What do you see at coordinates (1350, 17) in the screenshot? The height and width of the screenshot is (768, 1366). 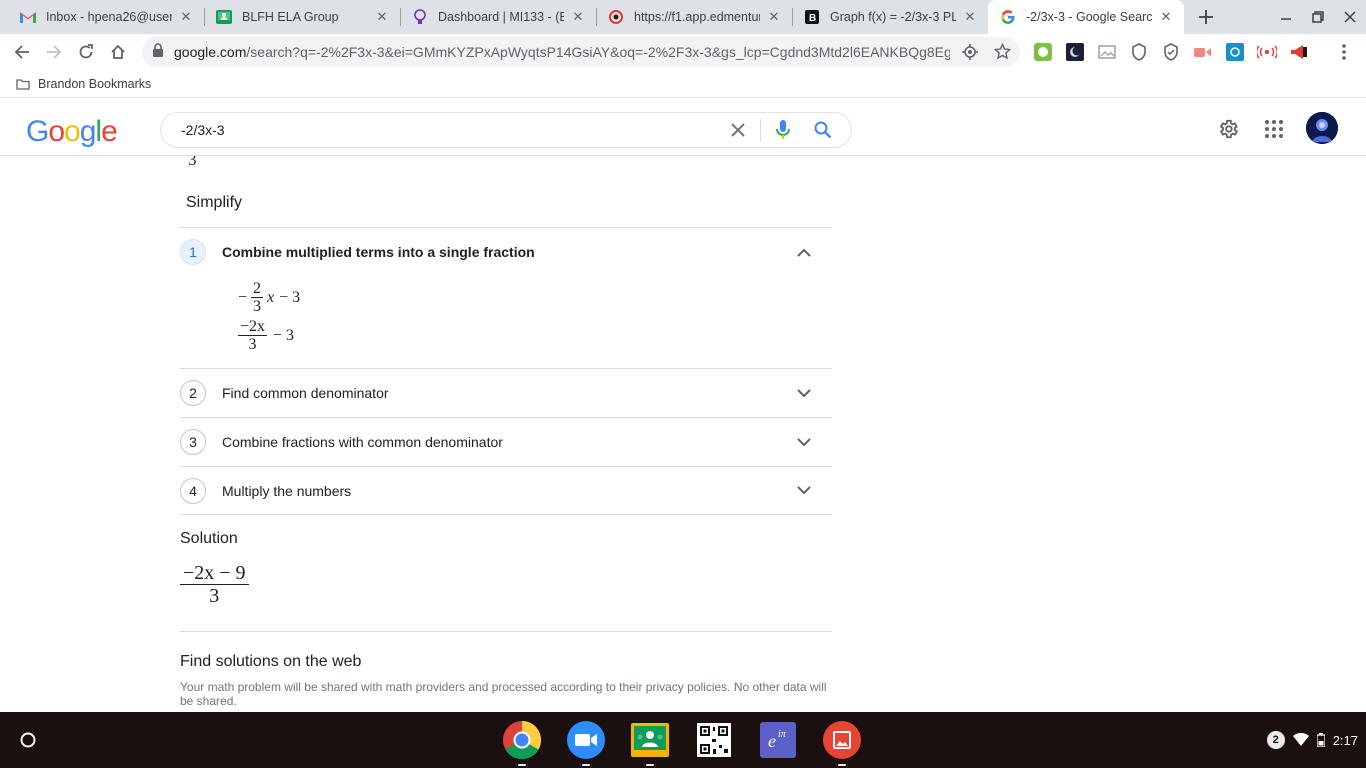 I see `close-window-button` at bounding box center [1350, 17].